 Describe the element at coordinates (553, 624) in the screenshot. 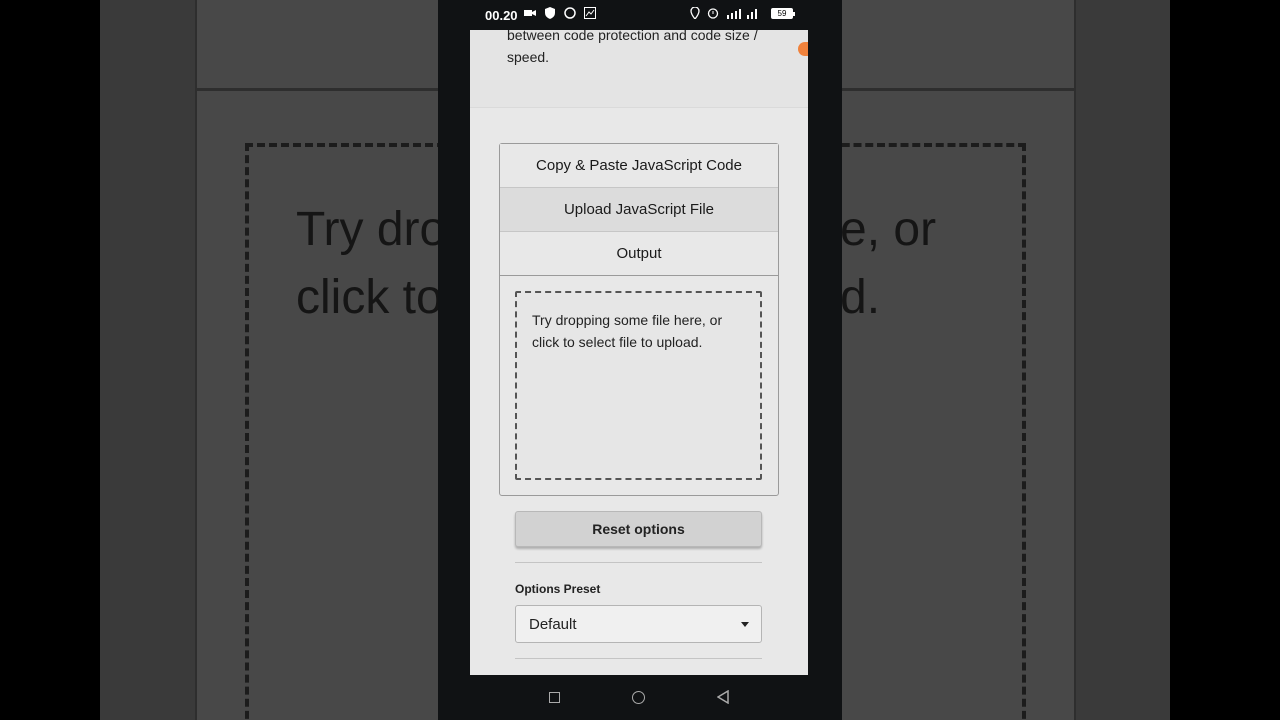

I see `options-preset-value: Default` at that location.